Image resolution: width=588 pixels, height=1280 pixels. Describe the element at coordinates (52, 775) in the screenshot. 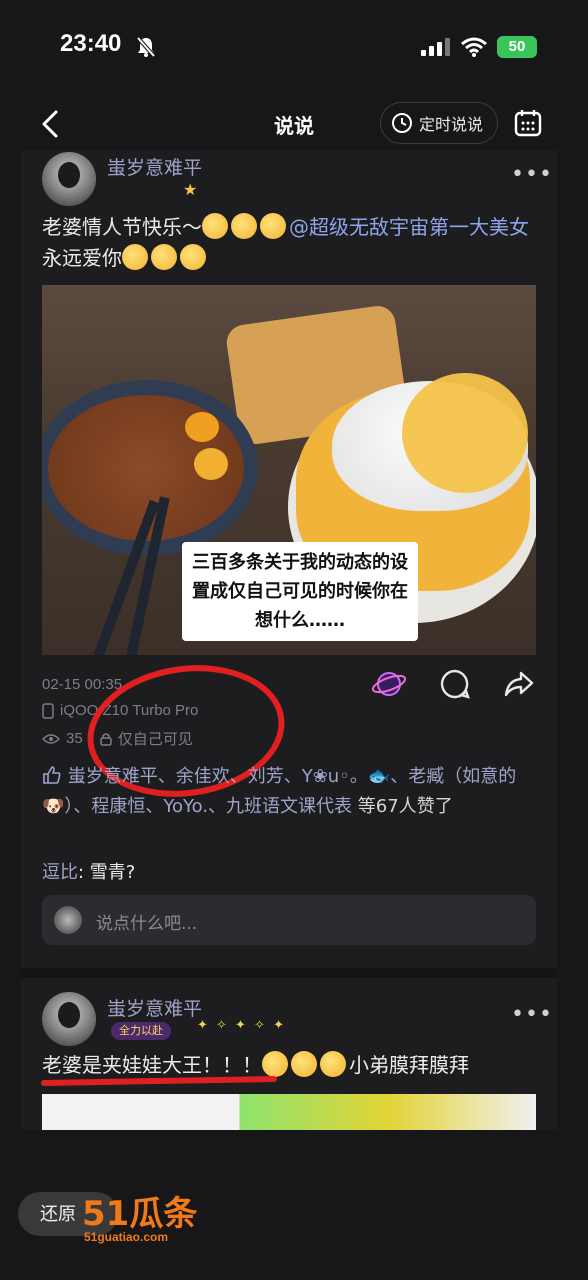

I see `thumbs-up-icon` at that location.